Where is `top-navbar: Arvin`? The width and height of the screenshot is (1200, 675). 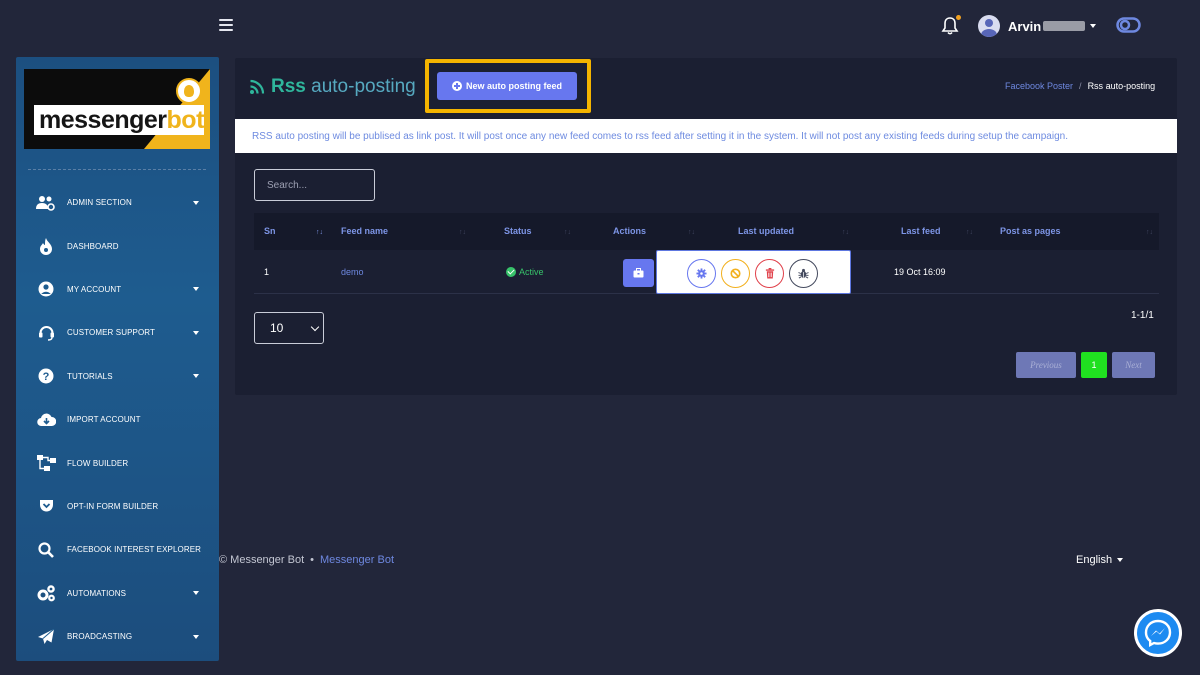 top-navbar: Arvin is located at coordinates (600, 26).